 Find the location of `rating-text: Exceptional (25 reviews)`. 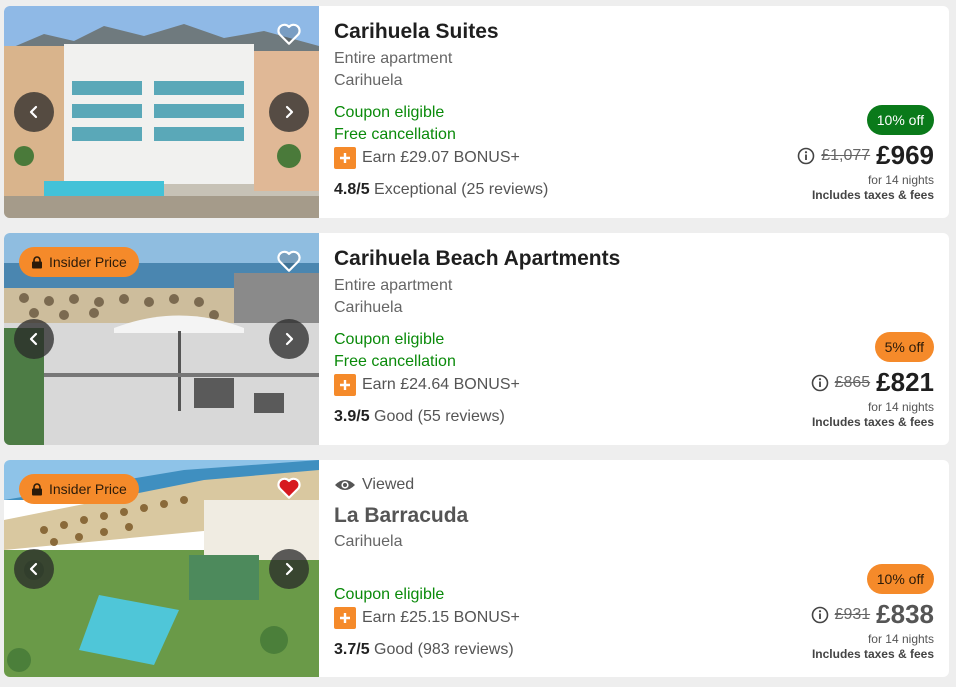

rating-text: Exceptional (25 reviews) is located at coordinates (461, 189).